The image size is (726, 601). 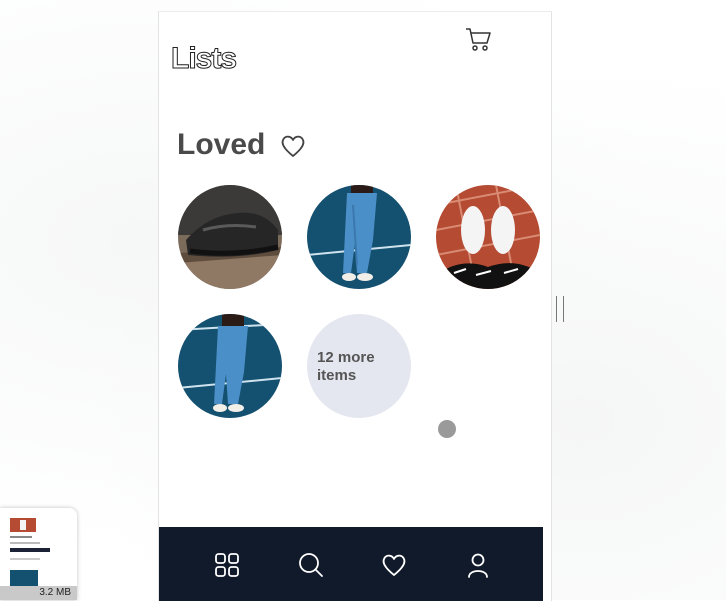 What do you see at coordinates (227, 565) in the screenshot?
I see `grid-icon` at bounding box center [227, 565].